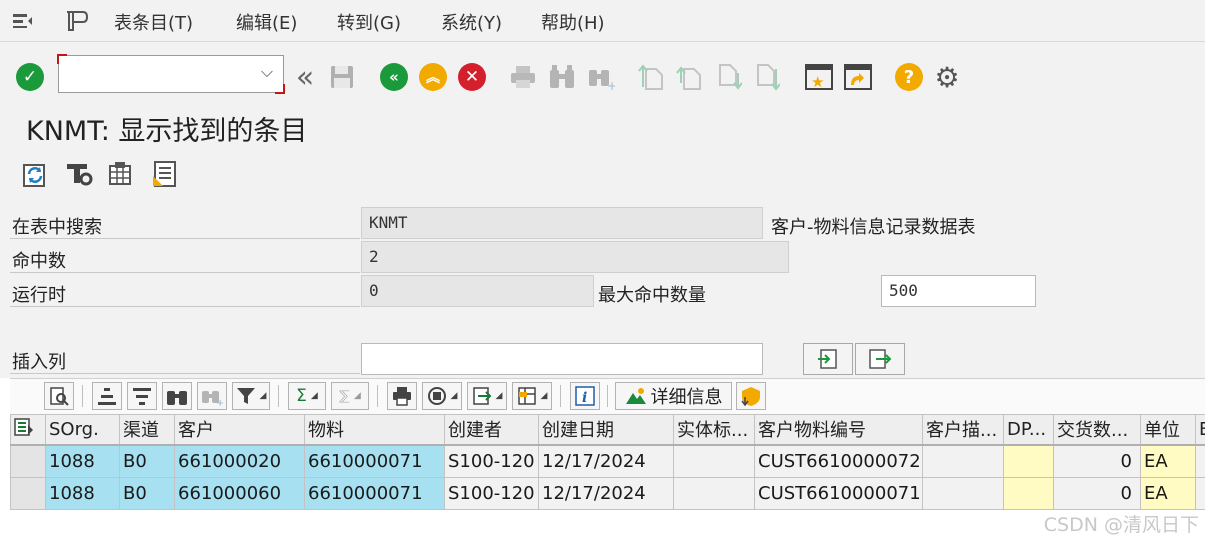 This screenshot has width=1205, height=543. What do you see at coordinates (212, 396) in the screenshot?
I see `find-next-button: +` at bounding box center [212, 396].